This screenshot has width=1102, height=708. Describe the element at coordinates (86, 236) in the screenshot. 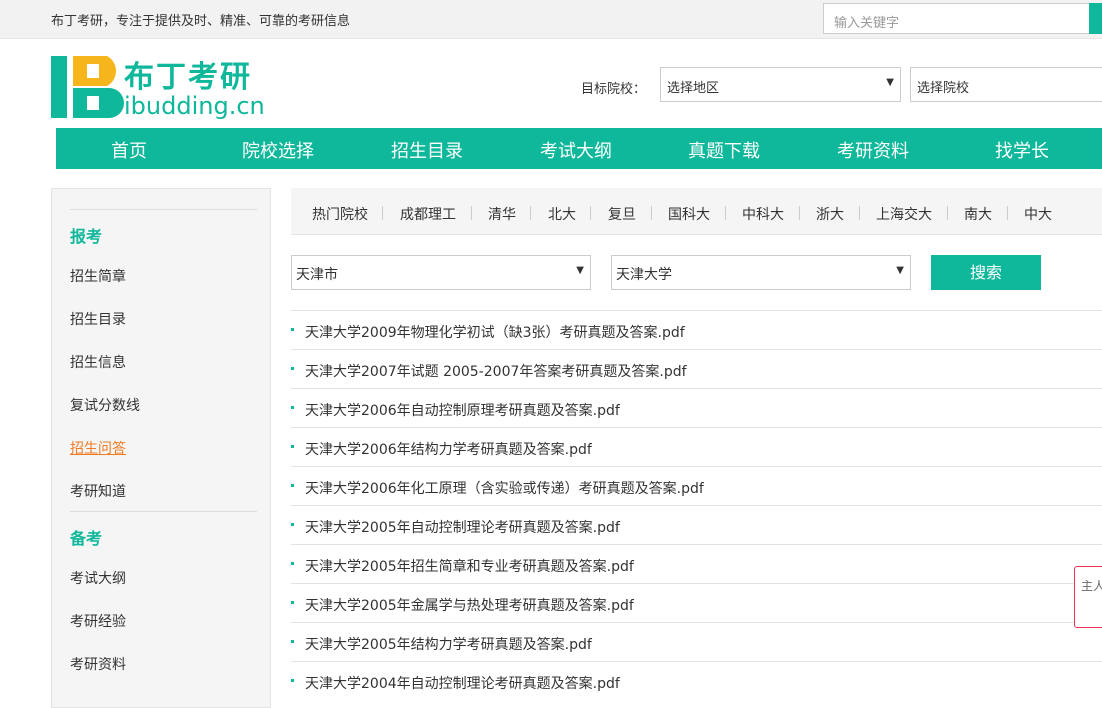

I see `sidebar-section-apply: 报考` at that location.